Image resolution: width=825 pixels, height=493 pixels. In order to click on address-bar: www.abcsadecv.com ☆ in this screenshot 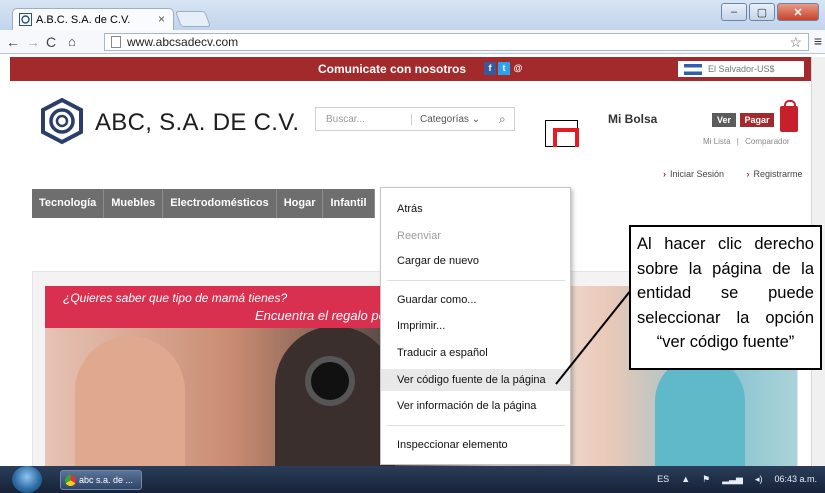, I will do `click(456, 42)`.